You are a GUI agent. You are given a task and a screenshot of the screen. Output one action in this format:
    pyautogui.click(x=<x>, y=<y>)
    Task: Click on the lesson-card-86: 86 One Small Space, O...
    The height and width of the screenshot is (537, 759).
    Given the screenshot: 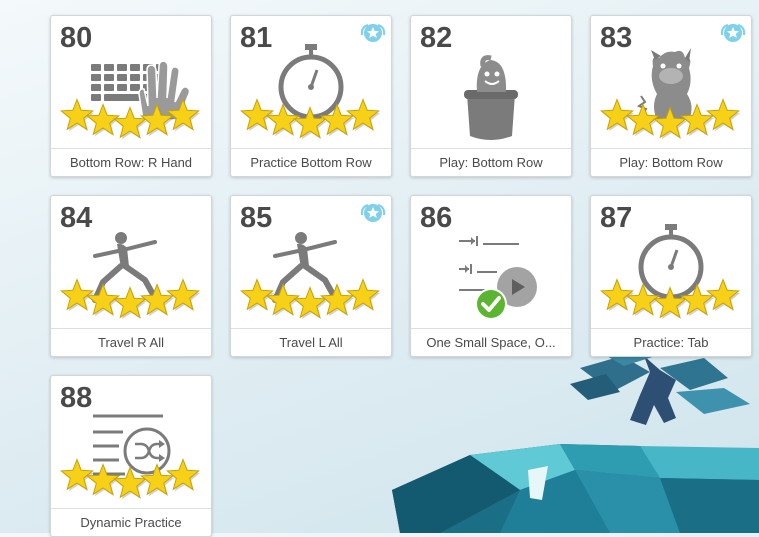 What is the action you would take?
    pyautogui.click(x=491, y=276)
    